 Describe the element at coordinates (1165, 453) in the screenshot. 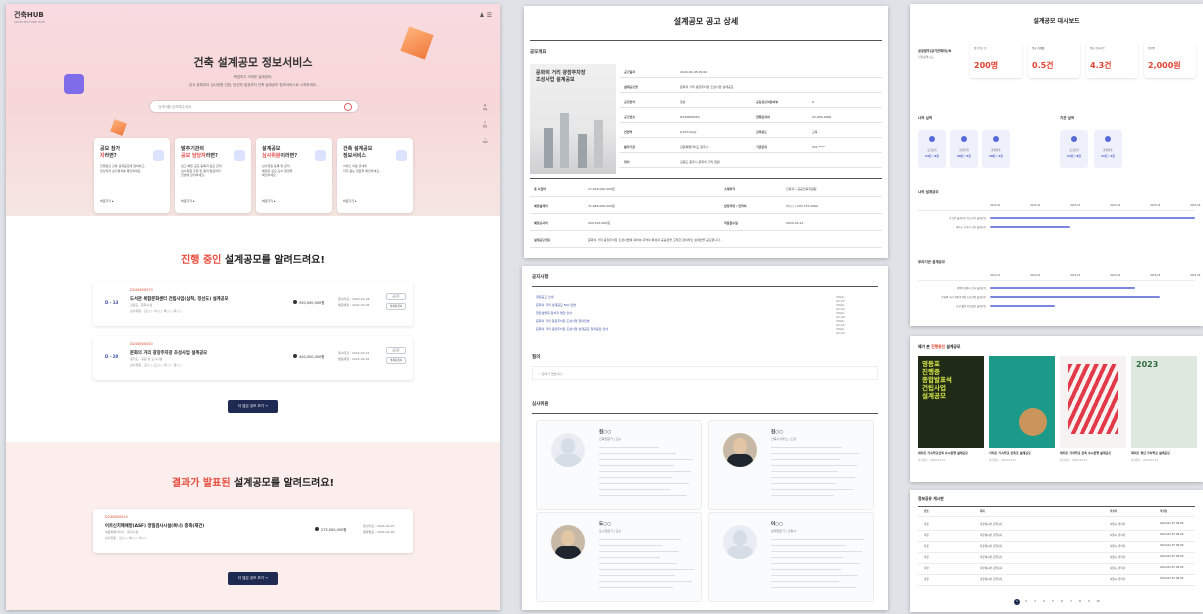

I see `competition-title: 대지조 청년 가치학교 설계공모` at that location.